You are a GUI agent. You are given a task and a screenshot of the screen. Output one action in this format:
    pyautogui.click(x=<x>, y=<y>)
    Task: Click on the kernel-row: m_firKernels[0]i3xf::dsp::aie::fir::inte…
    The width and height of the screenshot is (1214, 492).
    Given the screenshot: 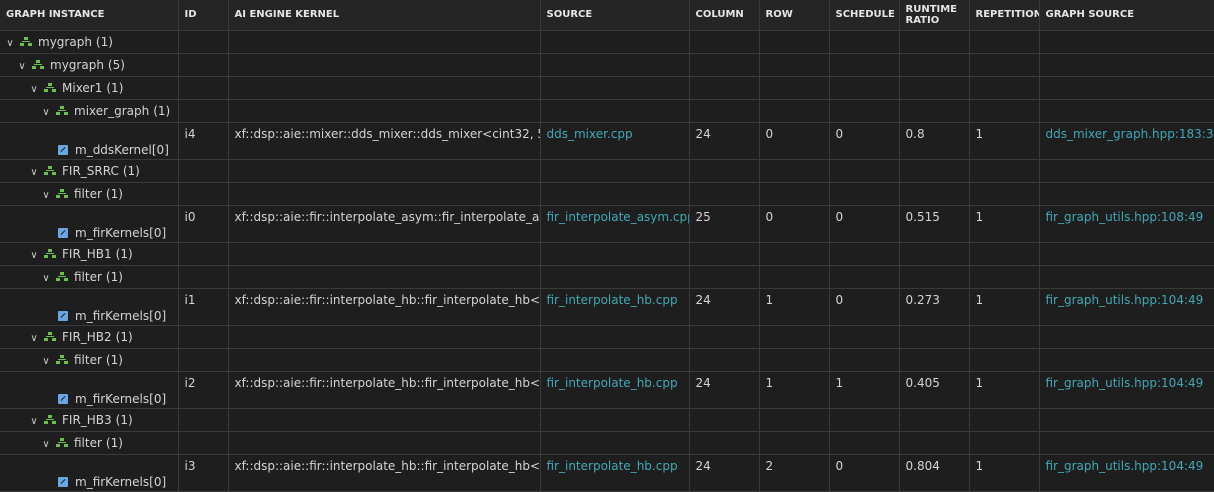 What is the action you would take?
    pyautogui.click(x=607, y=472)
    